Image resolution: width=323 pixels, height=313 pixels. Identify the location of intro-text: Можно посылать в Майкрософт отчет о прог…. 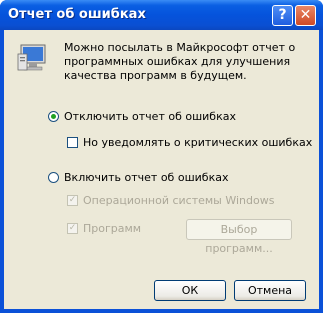
(180, 61).